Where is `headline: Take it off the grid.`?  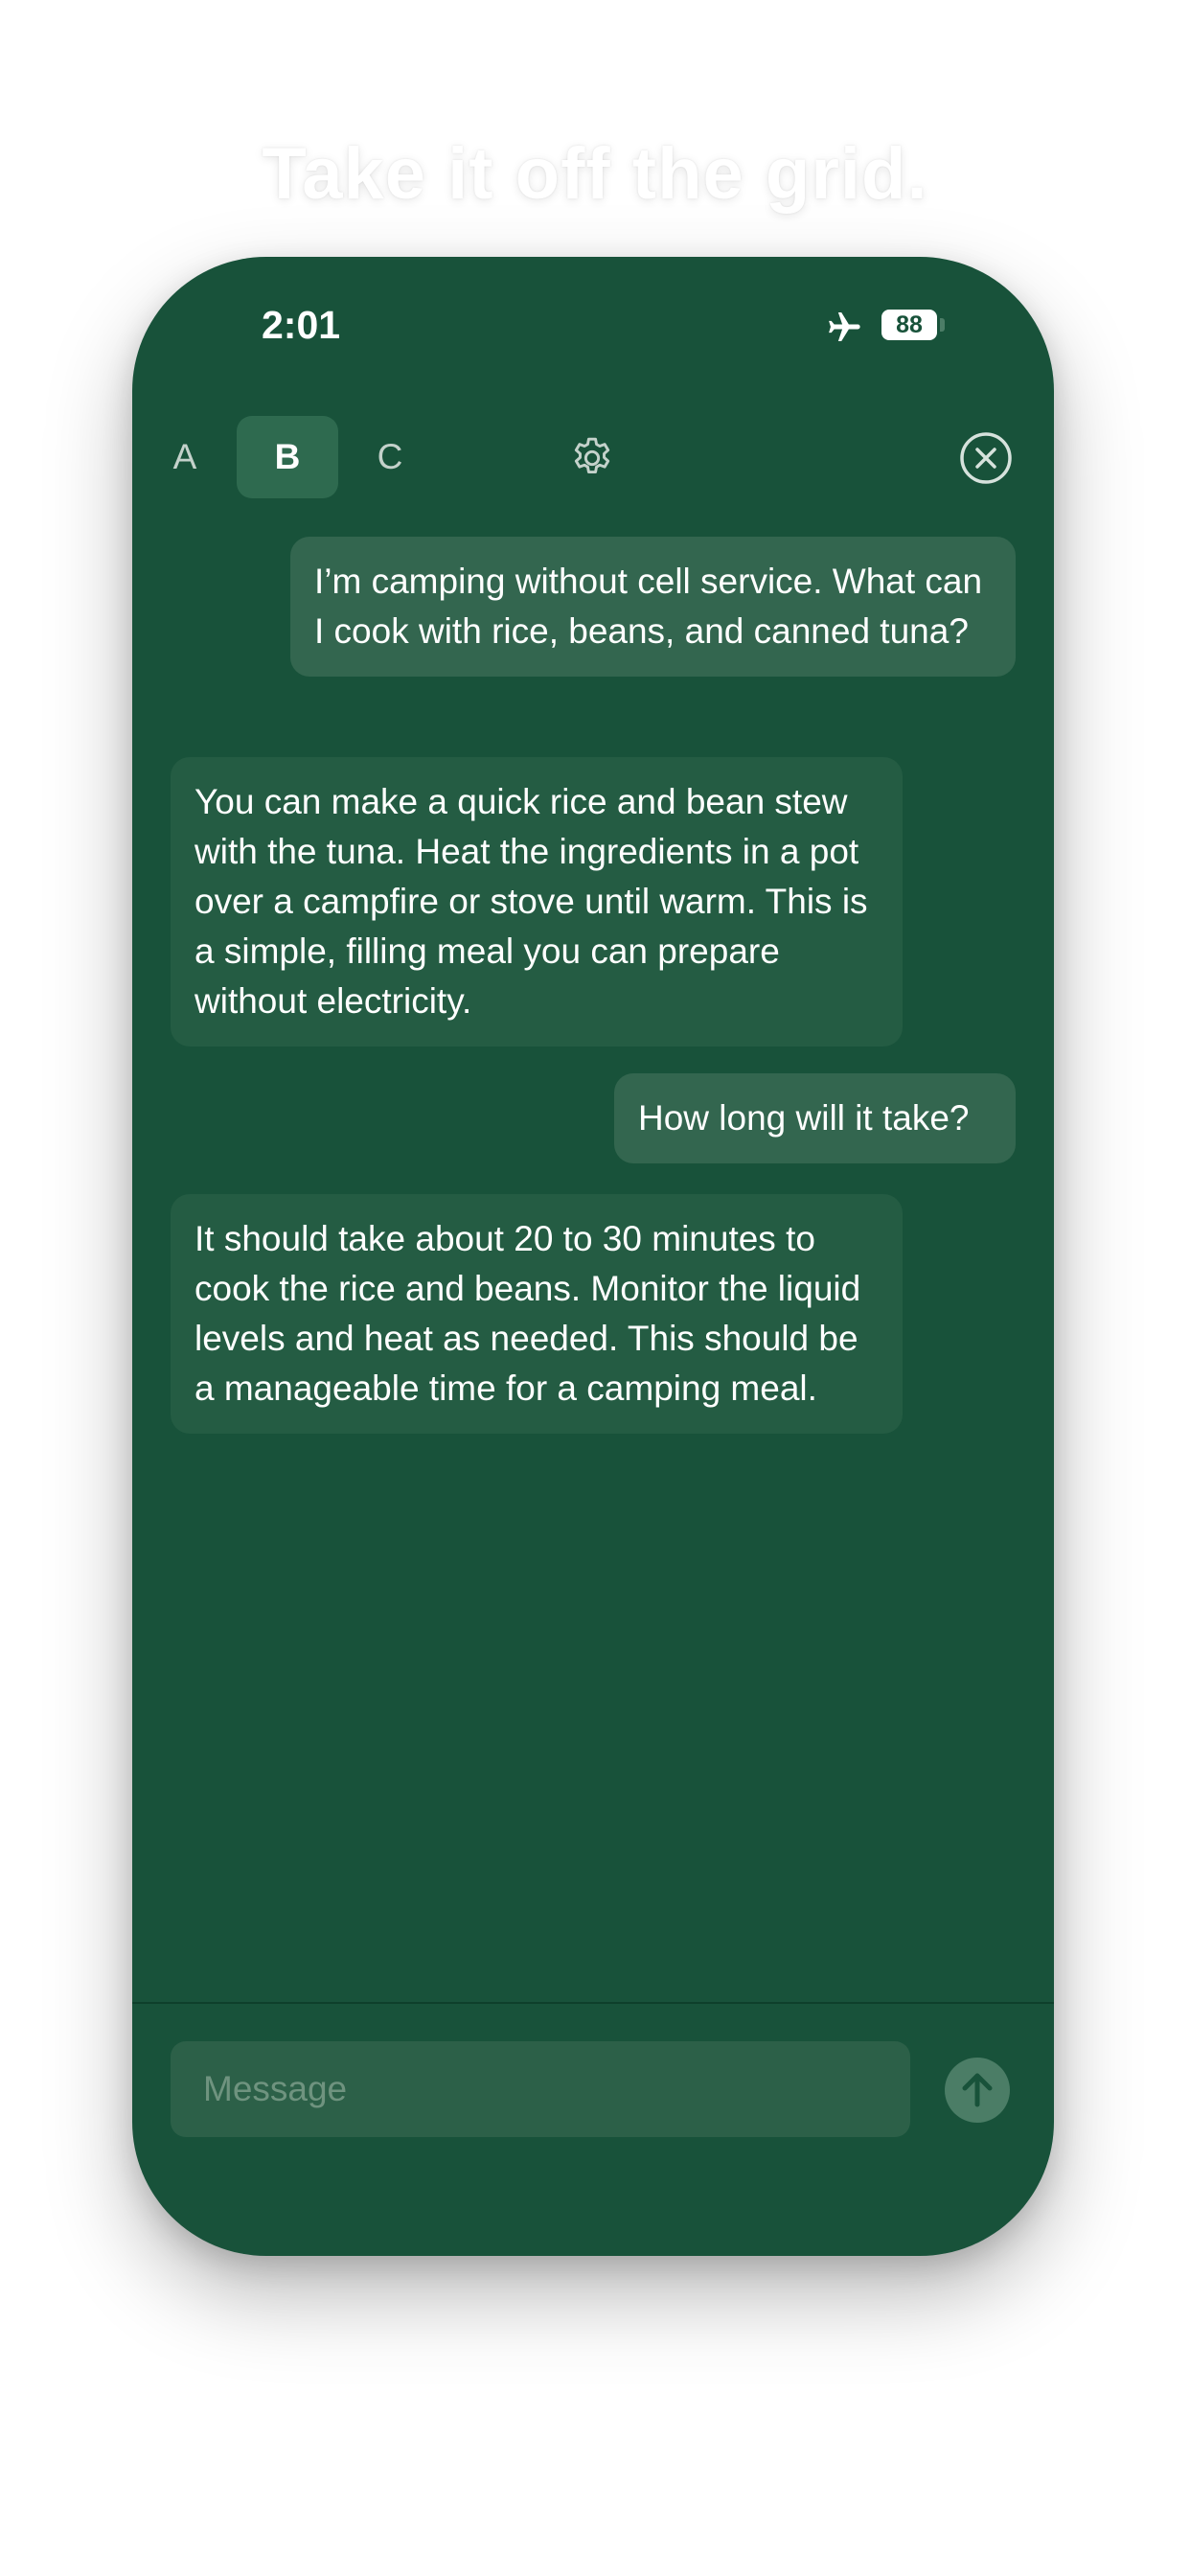
headline: Take it off the grid. is located at coordinates (595, 174).